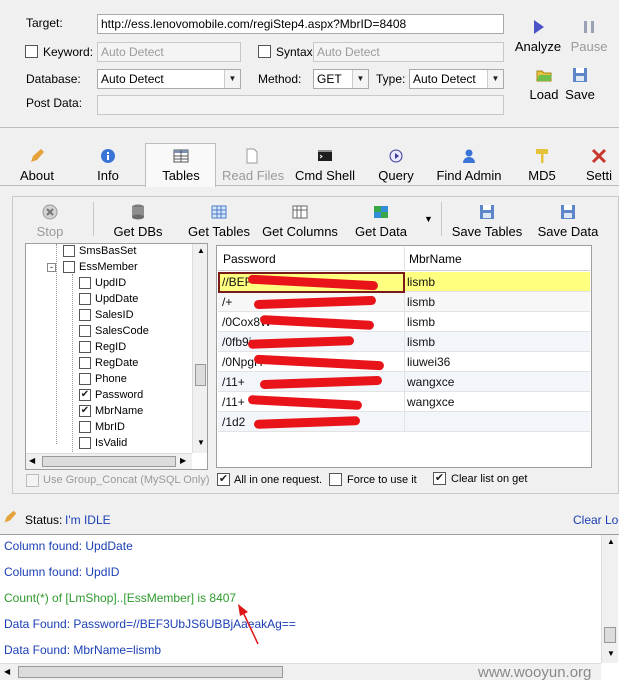 Image resolution: width=619 pixels, height=682 pixels. What do you see at coordinates (169, 52) in the screenshot?
I see `keyword-input: Auto Detect` at bounding box center [169, 52].